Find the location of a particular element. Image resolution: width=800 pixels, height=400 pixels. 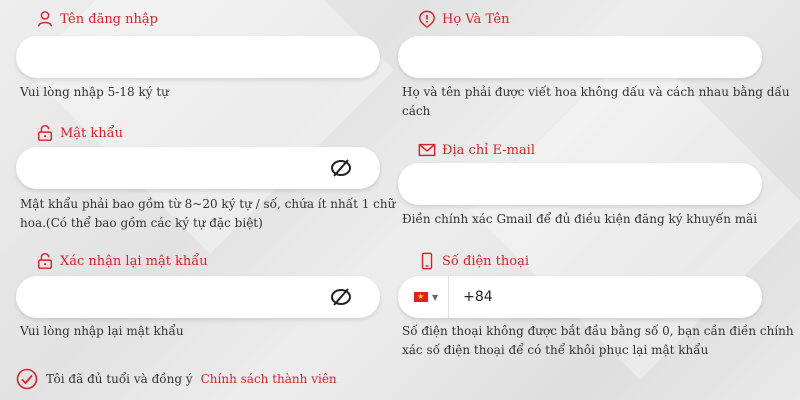

fullname-field is located at coordinates (580, 57).